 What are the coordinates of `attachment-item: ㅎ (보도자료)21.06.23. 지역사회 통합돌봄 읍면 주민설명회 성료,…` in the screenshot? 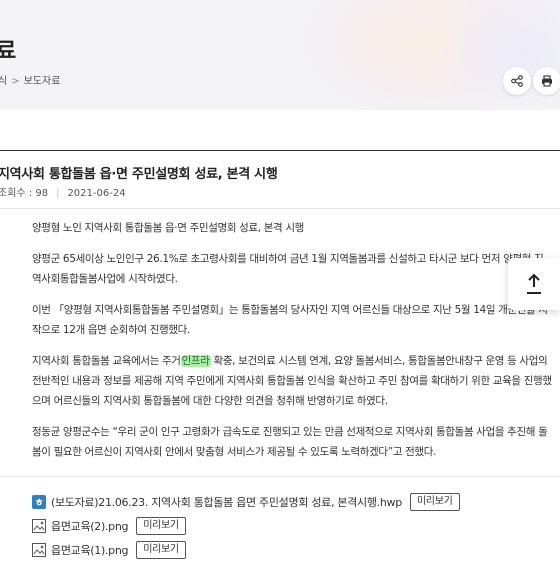 It's located at (296, 502).